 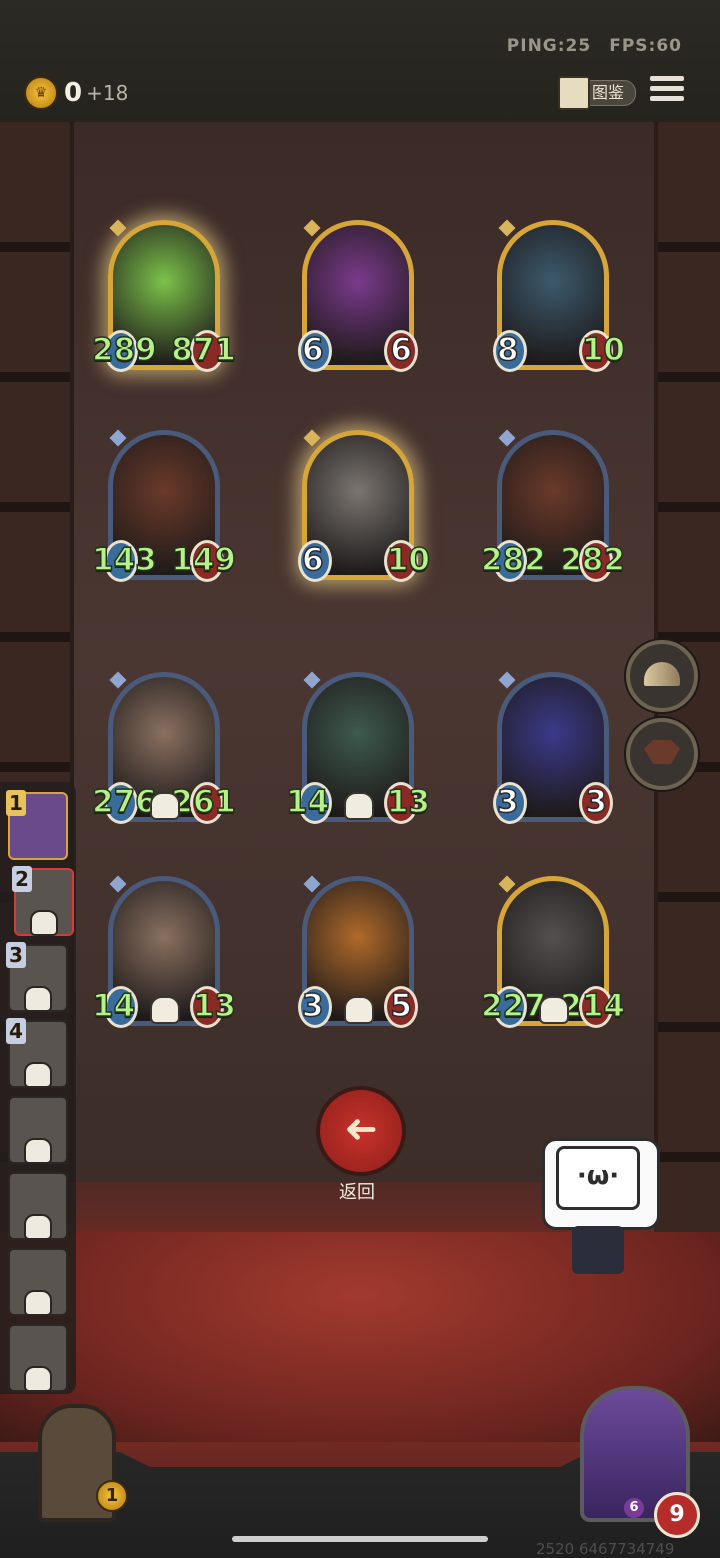 I want to click on home-indicator, so click(x=360, y=1539).